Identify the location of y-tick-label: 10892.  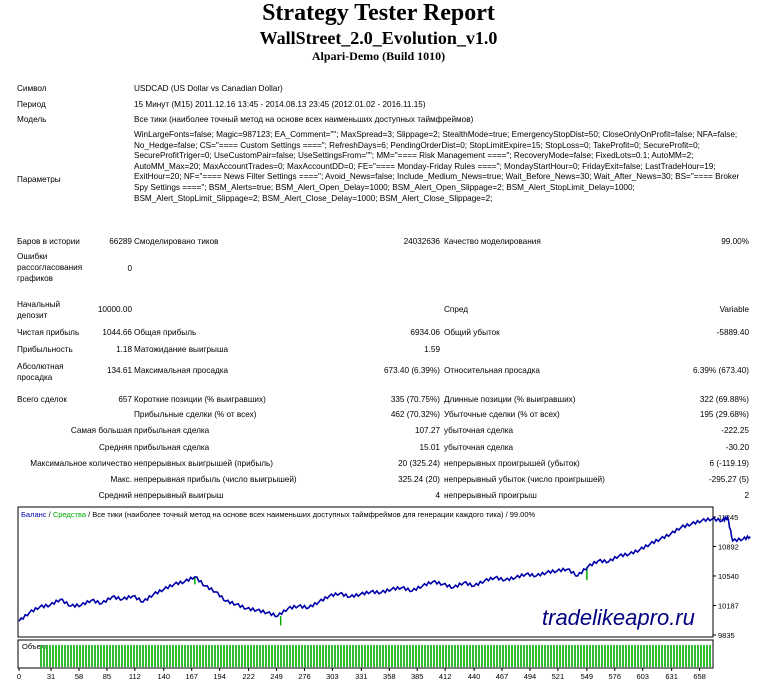
(728, 547).